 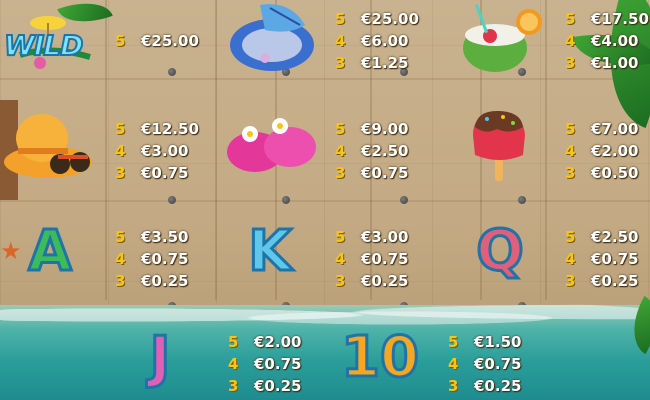 I want to click on payout-row: 4 €2.00, so click(x=601, y=151).